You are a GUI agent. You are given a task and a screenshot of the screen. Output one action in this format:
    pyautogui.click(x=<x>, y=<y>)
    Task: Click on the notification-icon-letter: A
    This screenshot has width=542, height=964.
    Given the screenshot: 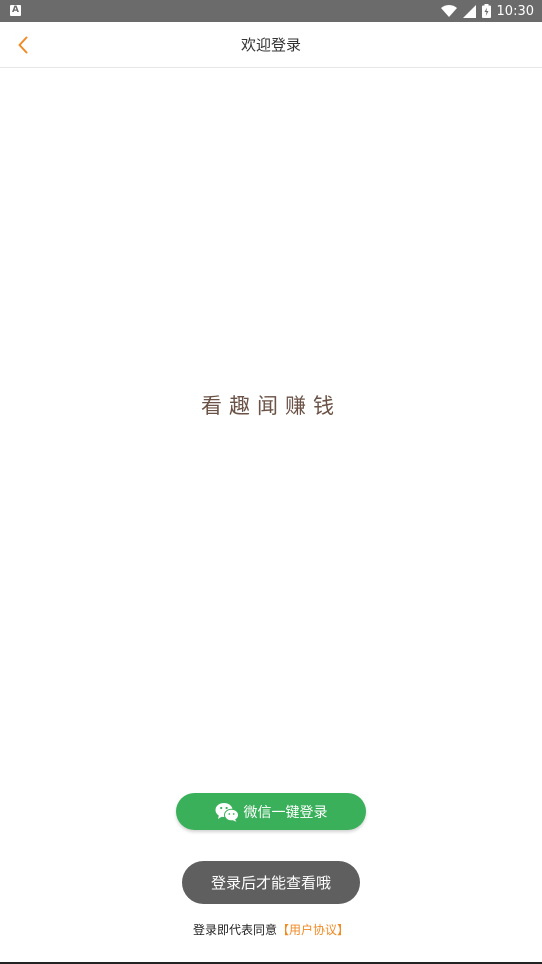 What is the action you would take?
    pyautogui.click(x=15, y=10)
    